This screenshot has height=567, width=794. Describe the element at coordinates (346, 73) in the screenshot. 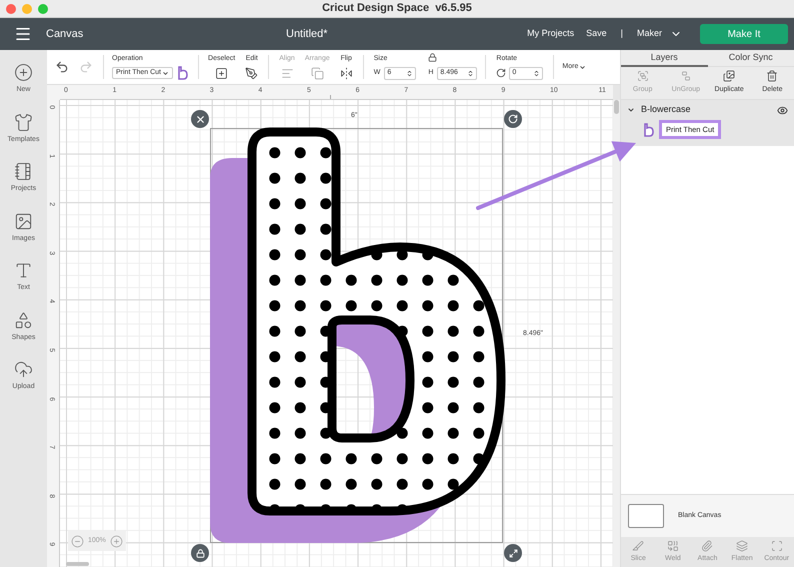

I see `flip-icon` at that location.